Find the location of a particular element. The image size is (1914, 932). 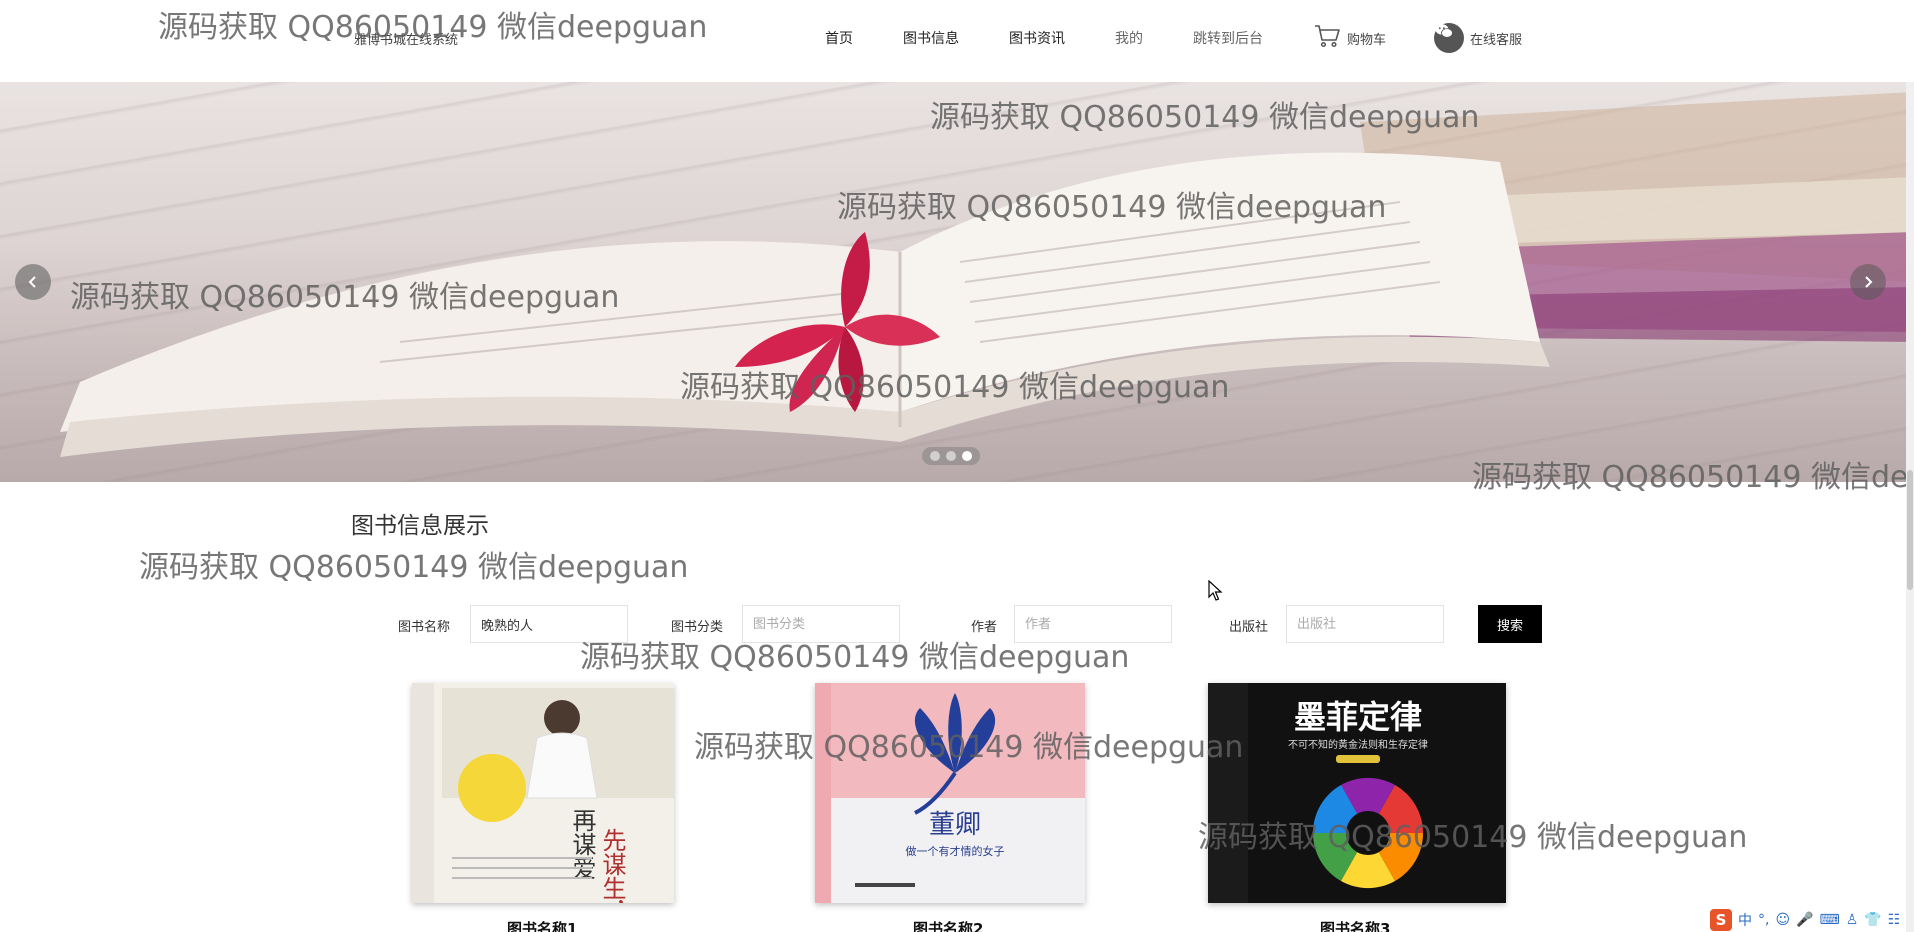

book-category-input is located at coordinates (821, 624).